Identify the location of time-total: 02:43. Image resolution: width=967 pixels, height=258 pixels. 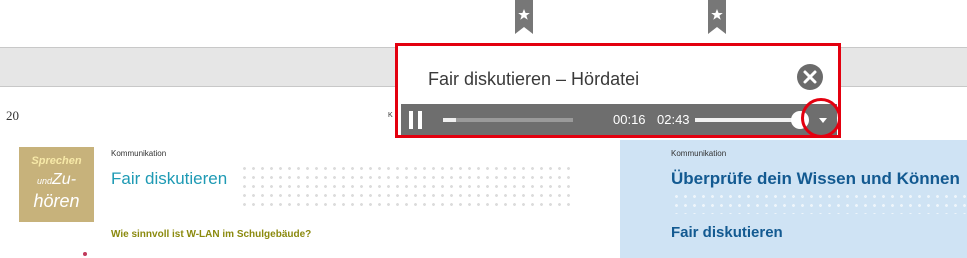
(673, 119).